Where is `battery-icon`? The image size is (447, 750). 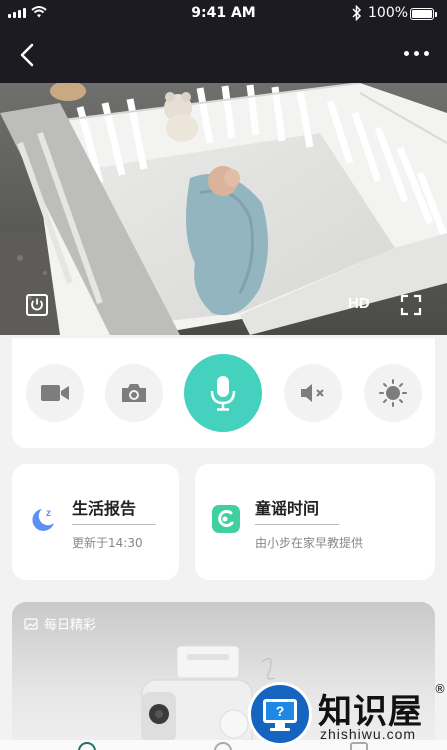 battery-icon is located at coordinates (423, 14).